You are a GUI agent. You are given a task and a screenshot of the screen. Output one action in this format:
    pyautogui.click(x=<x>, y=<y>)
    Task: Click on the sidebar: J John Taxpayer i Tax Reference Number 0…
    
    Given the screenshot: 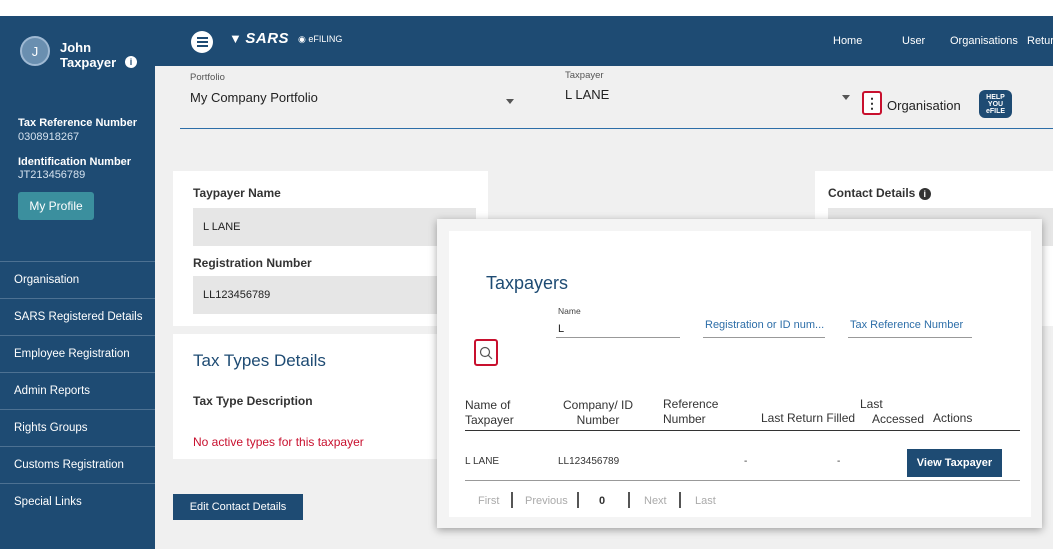 What is the action you would take?
    pyautogui.click(x=77, y=282)
    